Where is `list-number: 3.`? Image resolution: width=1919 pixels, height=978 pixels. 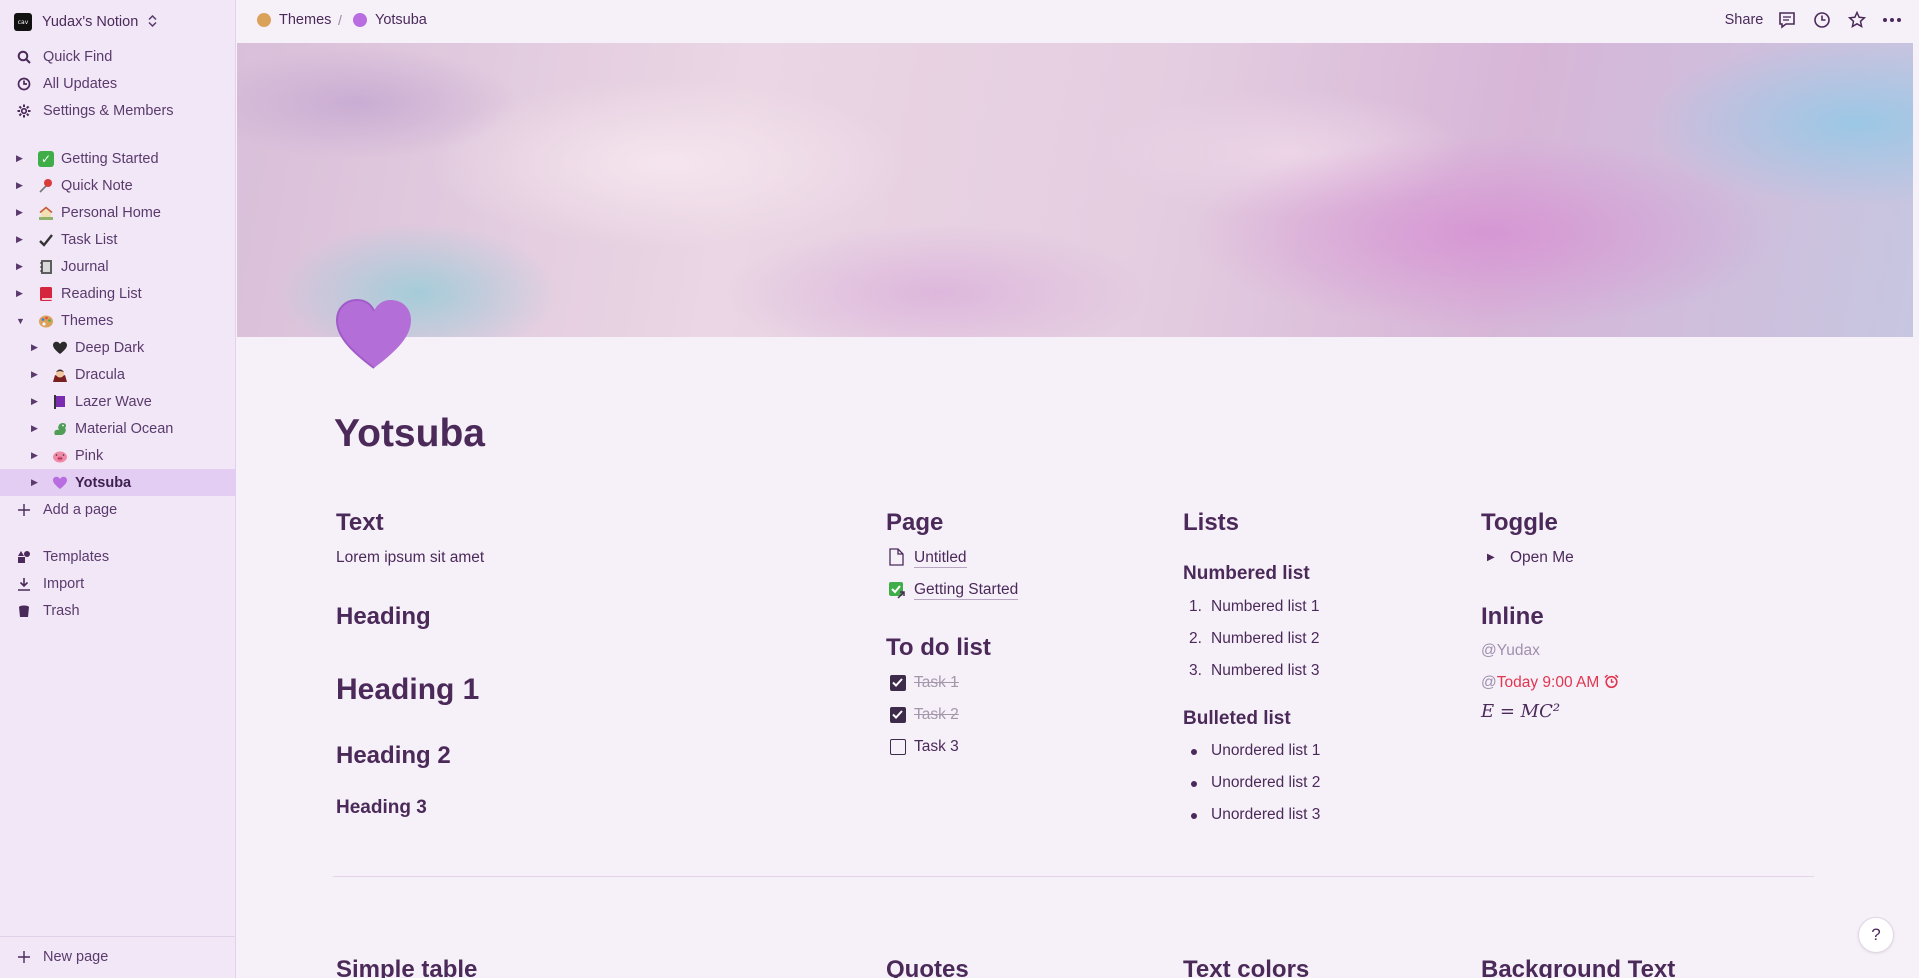 list-number: 3. is located at coordinates (1195, 670).